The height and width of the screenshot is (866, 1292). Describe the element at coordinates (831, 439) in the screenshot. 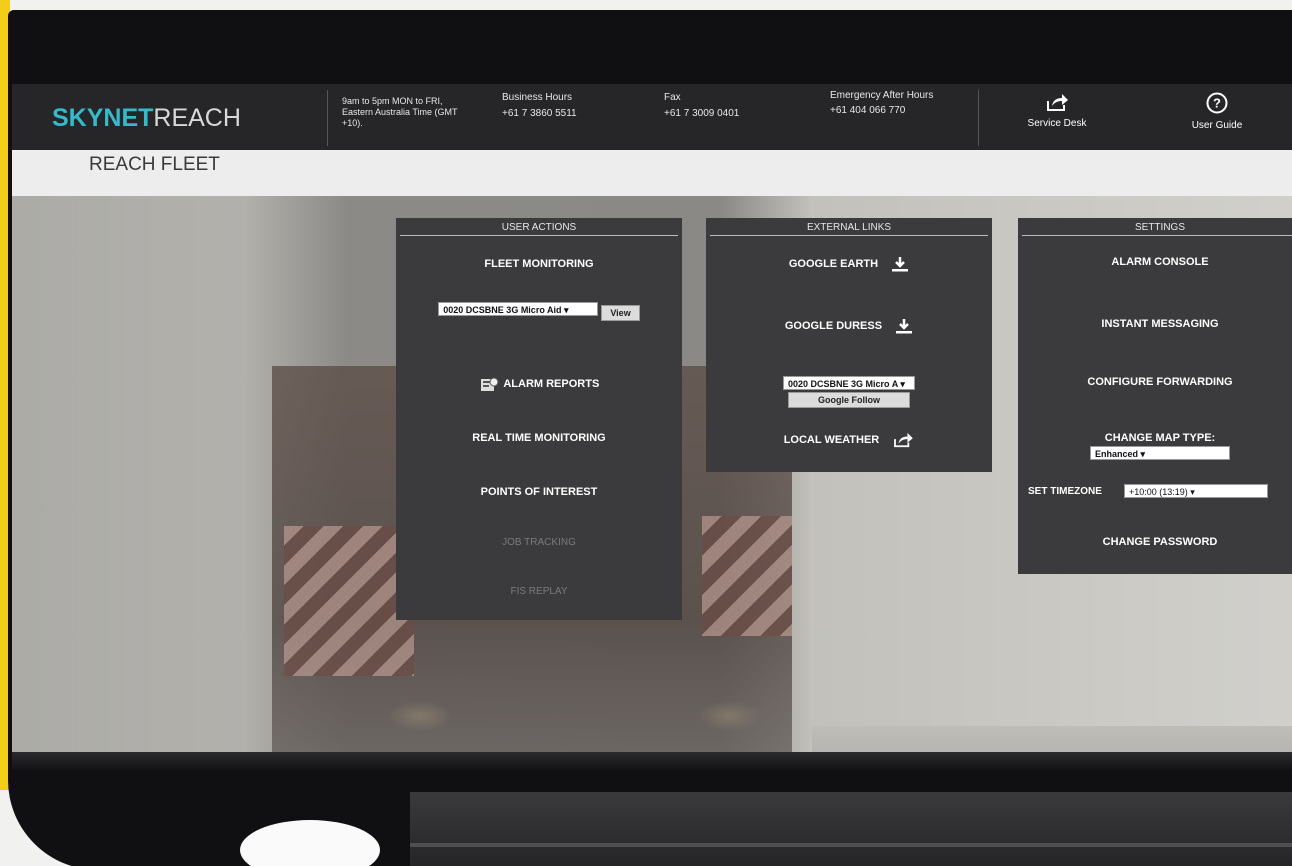

I see `local-weather-label: LOCAL WEATHER` at that location.